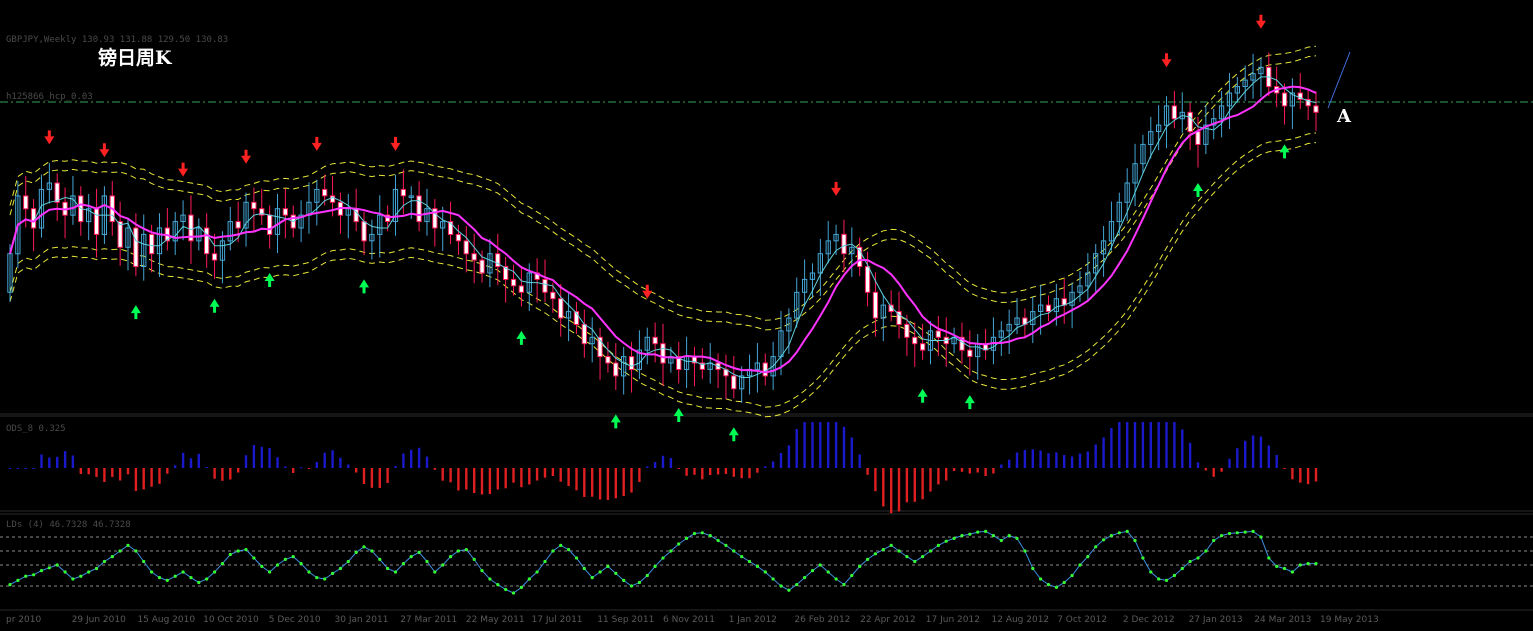 This screenshot has width=1533, height=631. I want to click on date-tick-label: 24 Mar 2013, so click(1282, 620).